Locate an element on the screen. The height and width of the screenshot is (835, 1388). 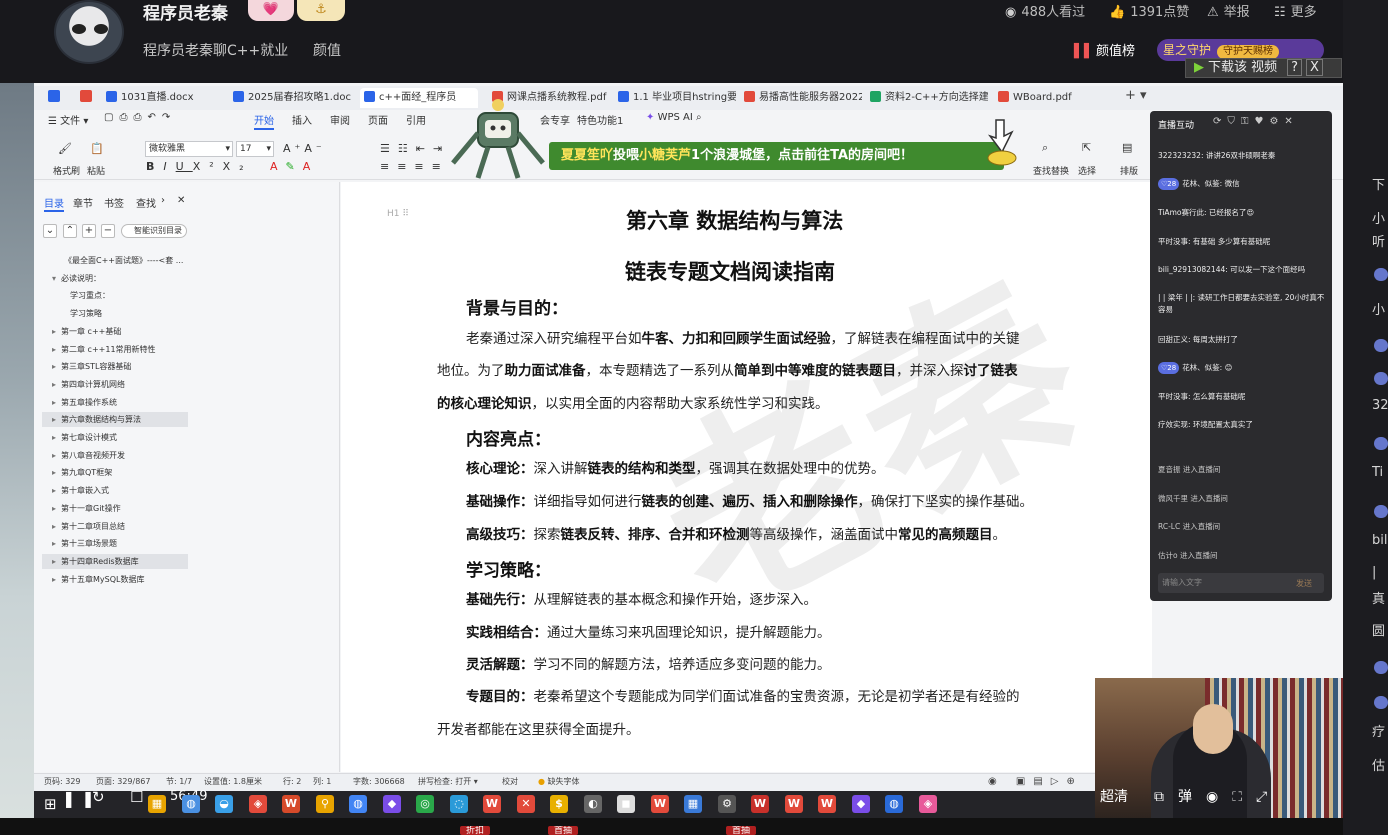
toc-item: ▸ 第十二章项目总结 is located at coordinates (88, 526).